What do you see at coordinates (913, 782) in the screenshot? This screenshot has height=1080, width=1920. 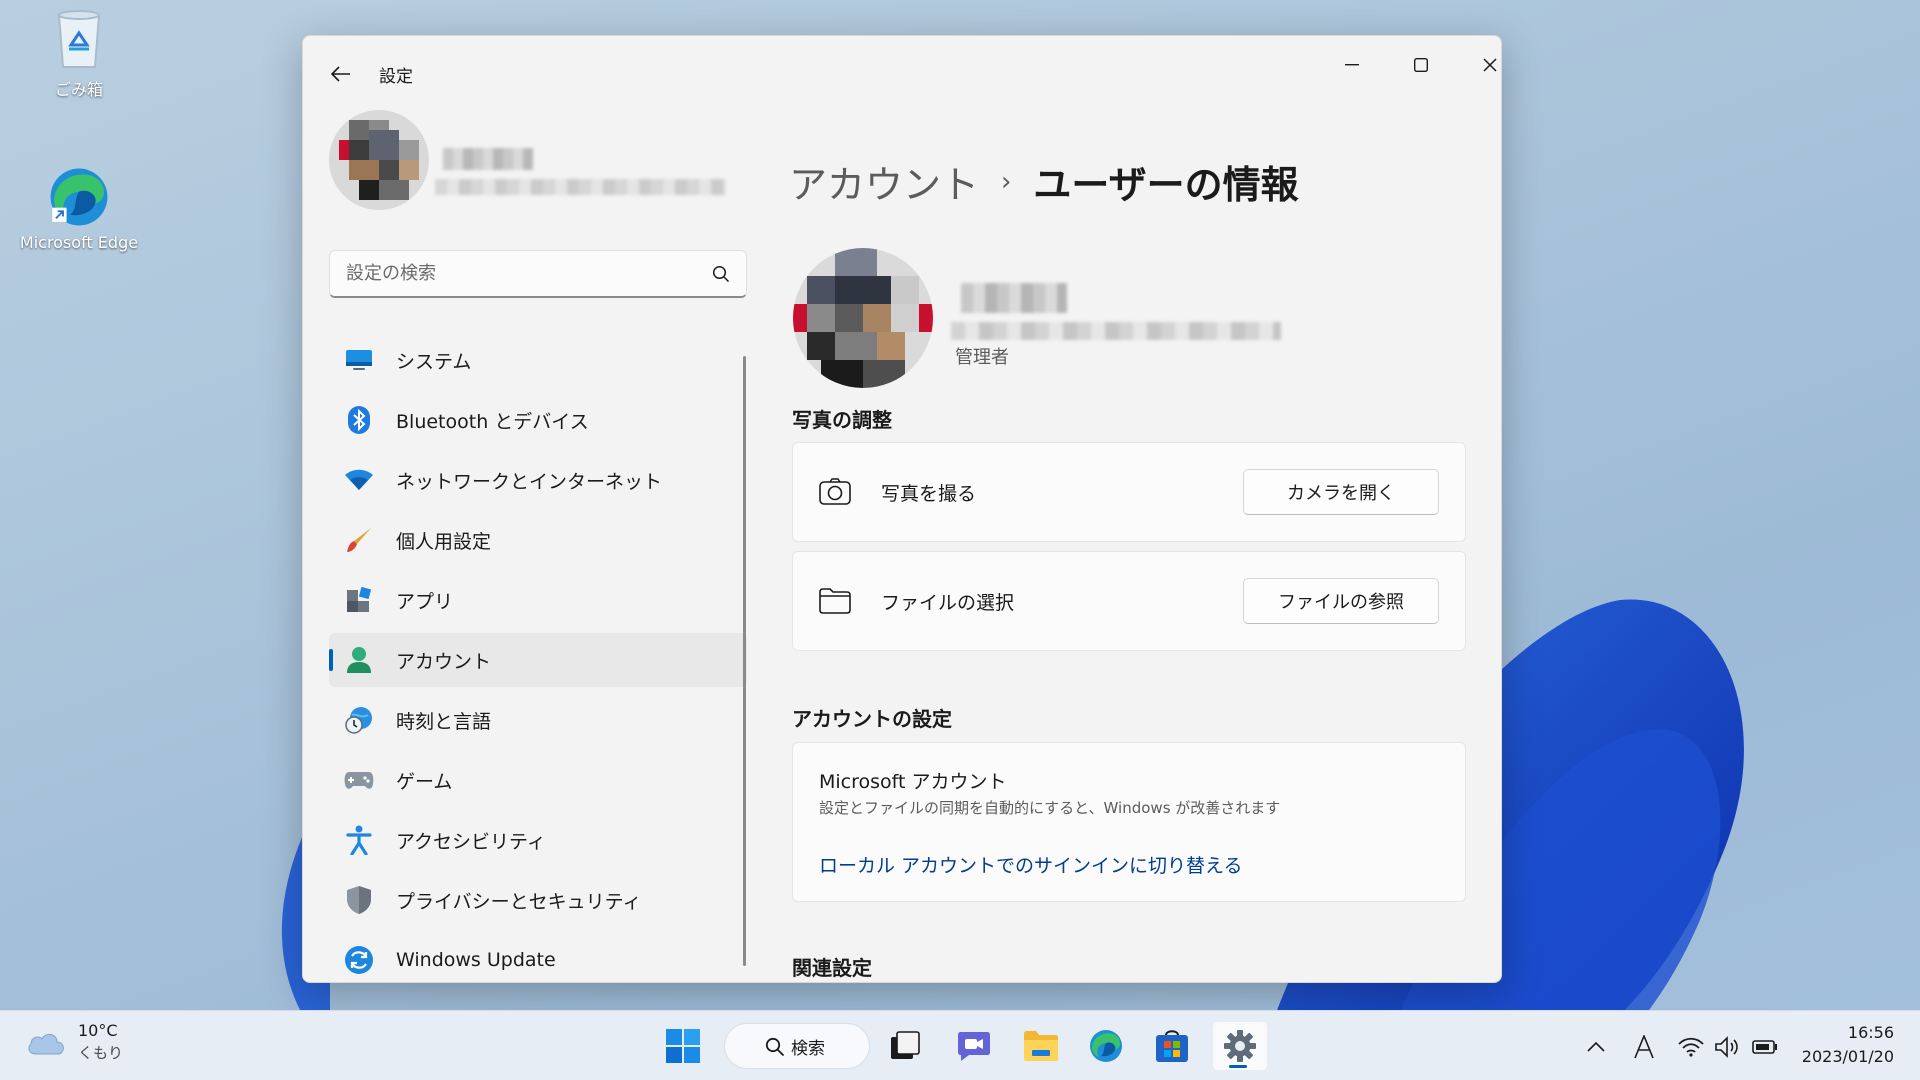 I see `microsoft-account-title: Microsoft アカウント` at bounding box center [913, 782].